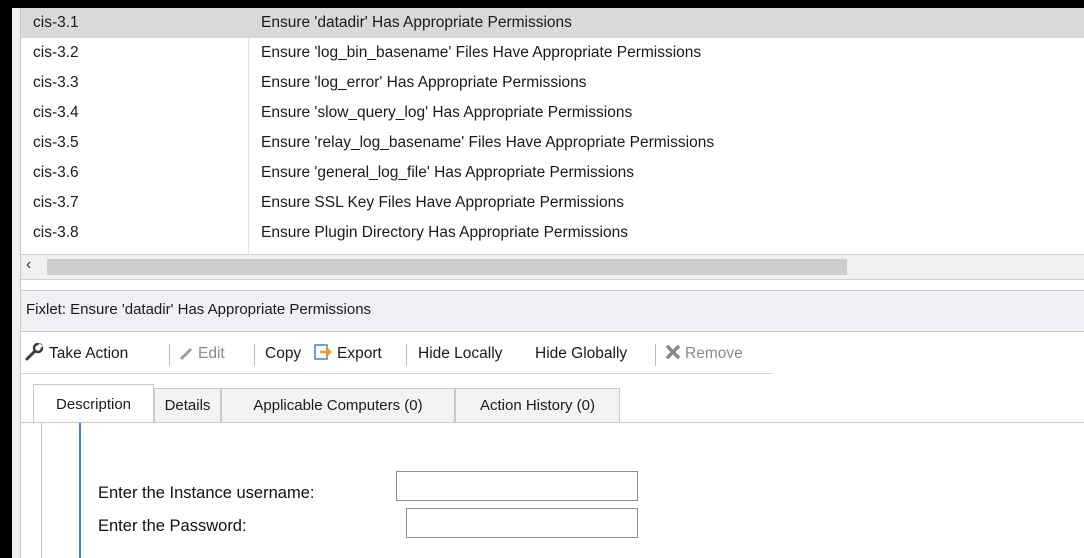  What do you see at coordinates (522, 523) in the screenshot?
I see `password-input` at bounding box center [522, 523].